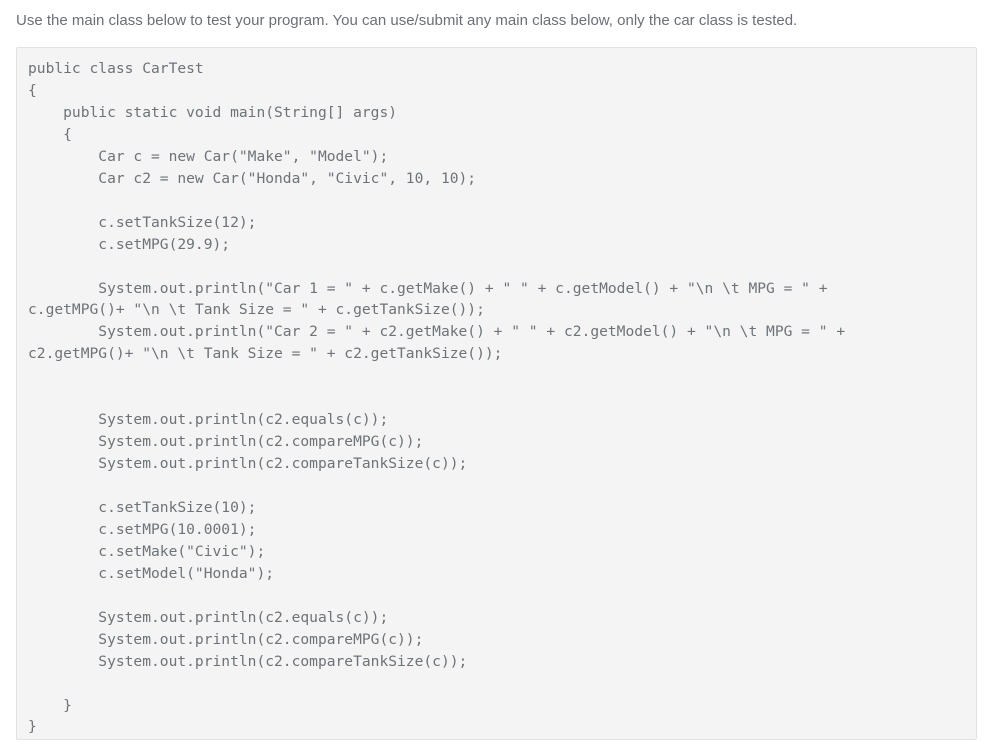  What do you see at coordinates (213, 112) in the screenshot?
I see `code-line: public static void main(String[] args)` at bounding box center [213, 112].